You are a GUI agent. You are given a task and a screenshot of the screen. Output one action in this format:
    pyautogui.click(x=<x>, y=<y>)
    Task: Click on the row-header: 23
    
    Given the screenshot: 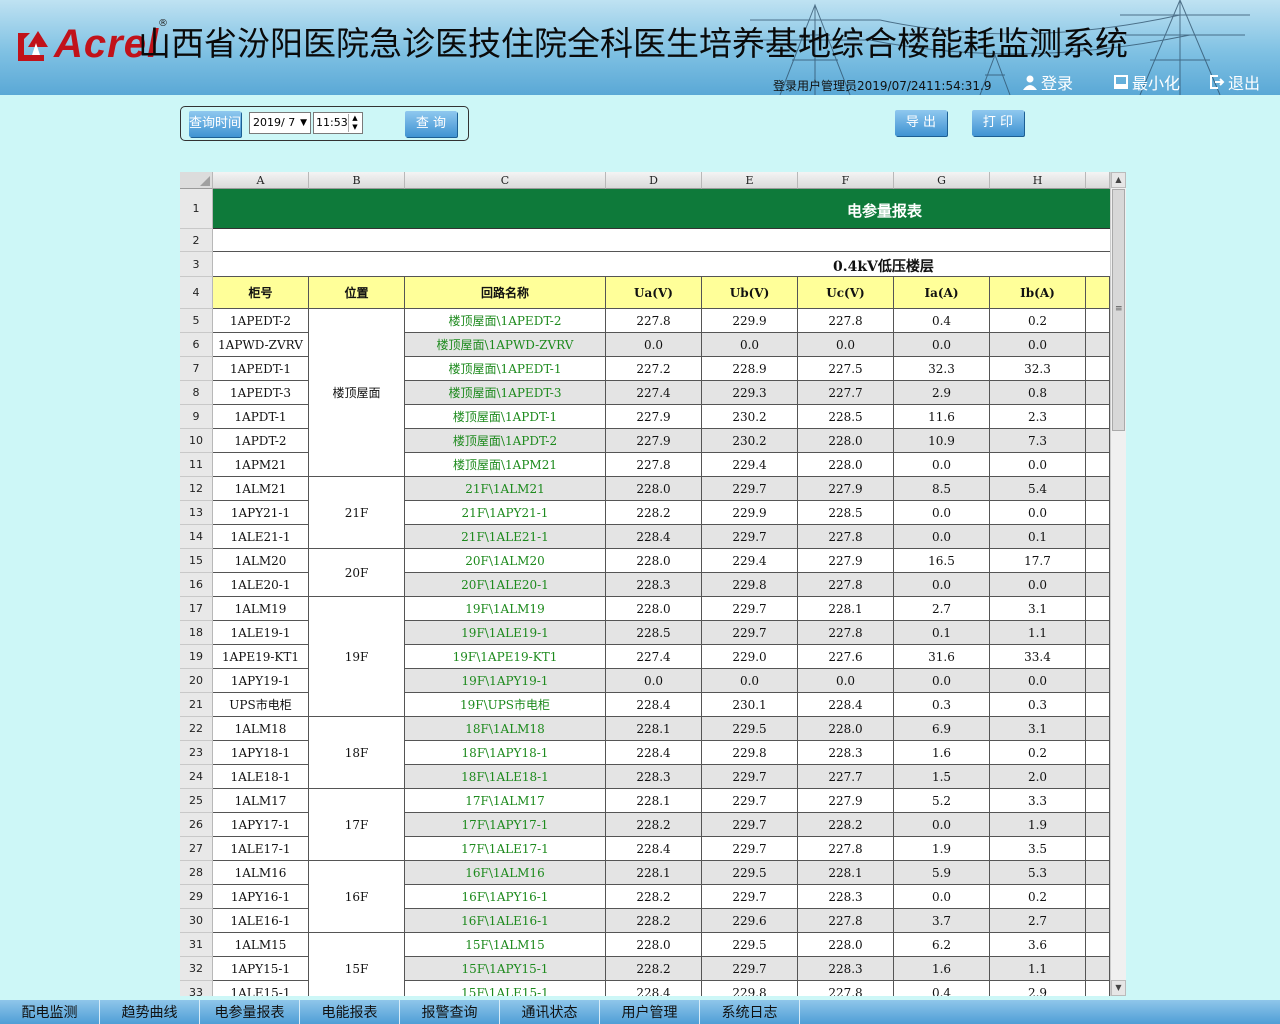 What is the action you would take?
    pyautogui.click(x=196, y=753)
    